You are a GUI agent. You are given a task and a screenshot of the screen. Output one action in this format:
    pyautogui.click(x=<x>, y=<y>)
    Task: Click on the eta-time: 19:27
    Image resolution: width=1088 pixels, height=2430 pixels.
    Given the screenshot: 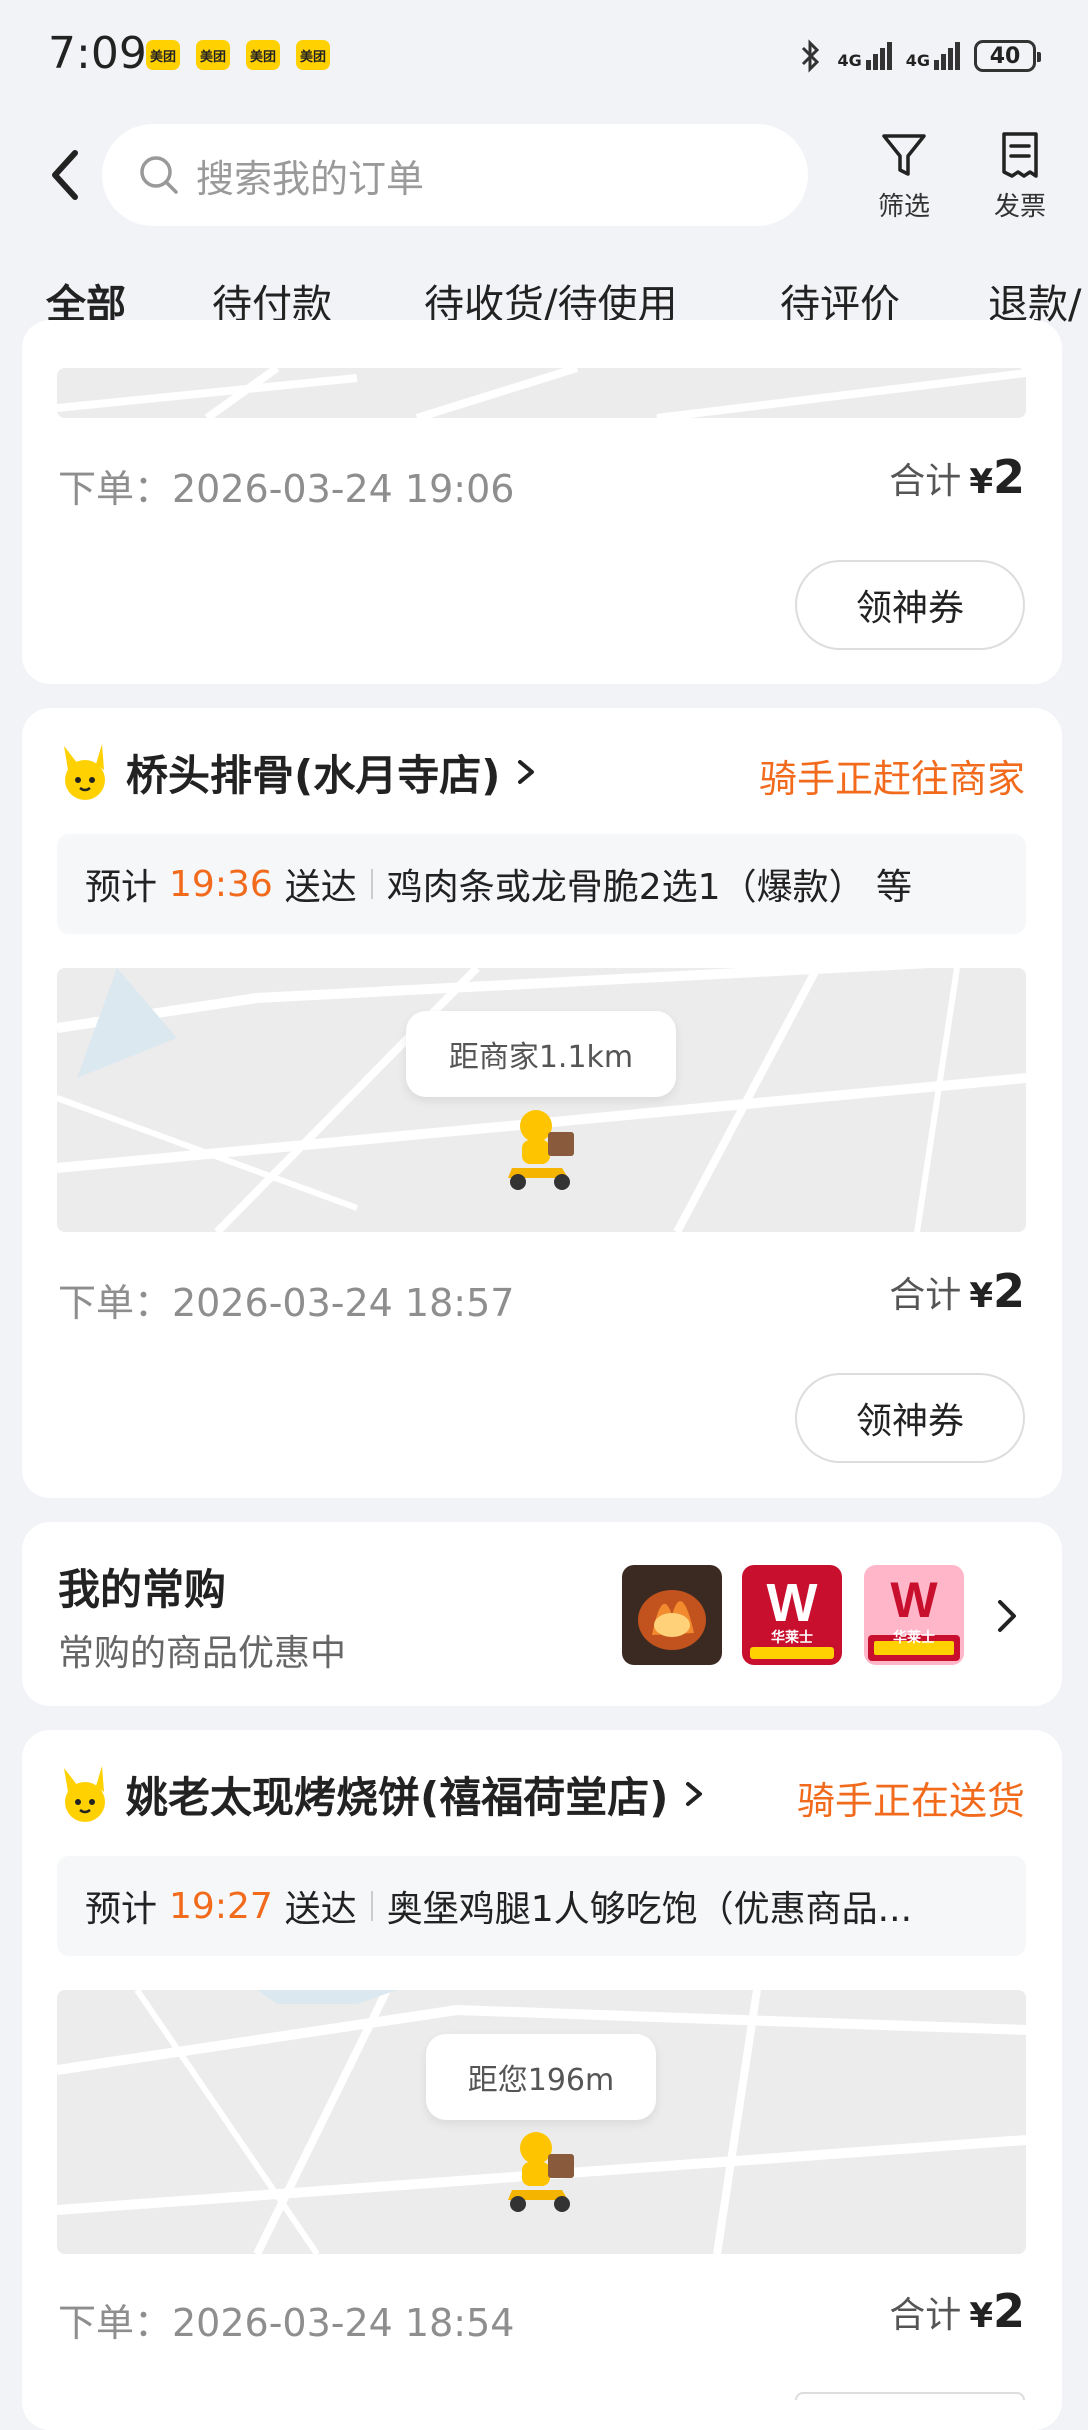 What is the action you would take?
    pyautogui.click(x=221, y=1906)
    